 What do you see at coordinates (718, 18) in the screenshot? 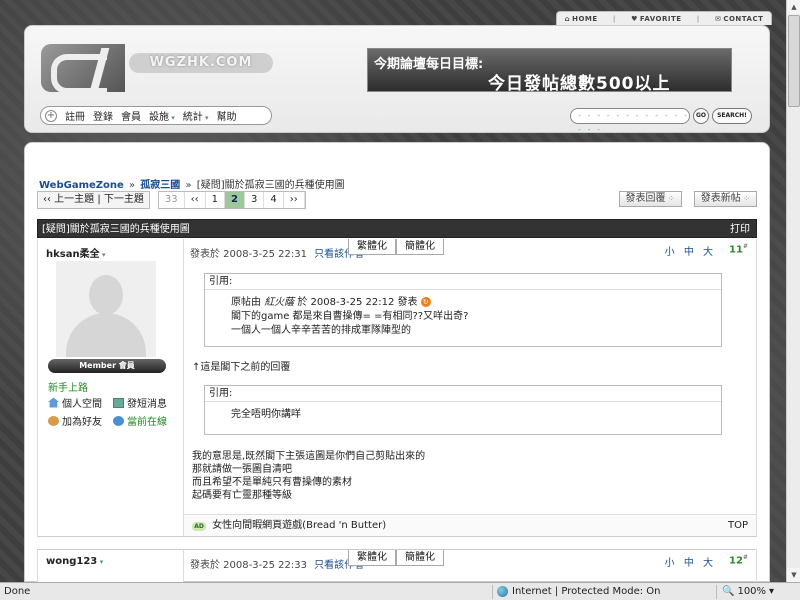
I see `envelope-icon: ✉` at bounding box center [718, 18].